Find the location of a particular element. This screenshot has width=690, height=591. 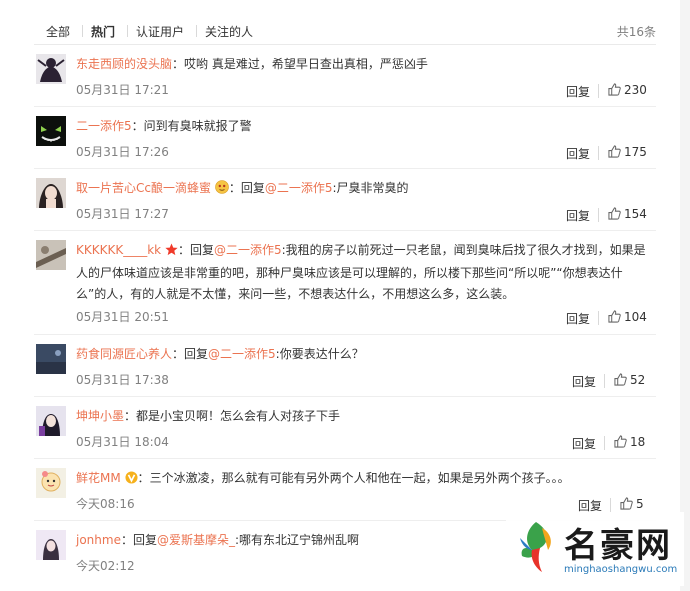

tab-all: 全部 is located at coordinates (58, 31).